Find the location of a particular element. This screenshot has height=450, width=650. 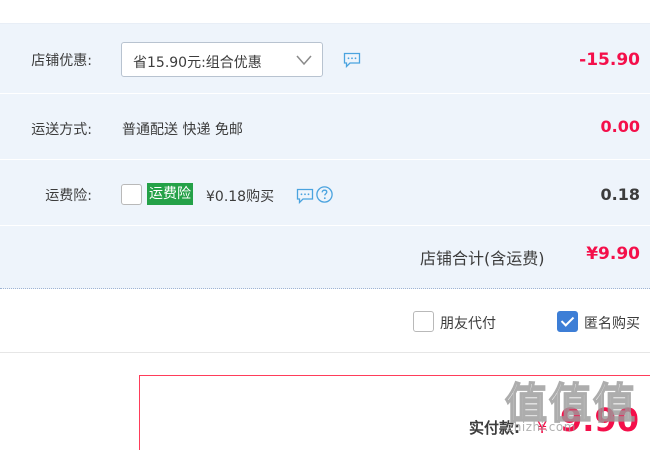

freight-insurance-price: ¥0.18购买 is located at coordinates (240, 197).